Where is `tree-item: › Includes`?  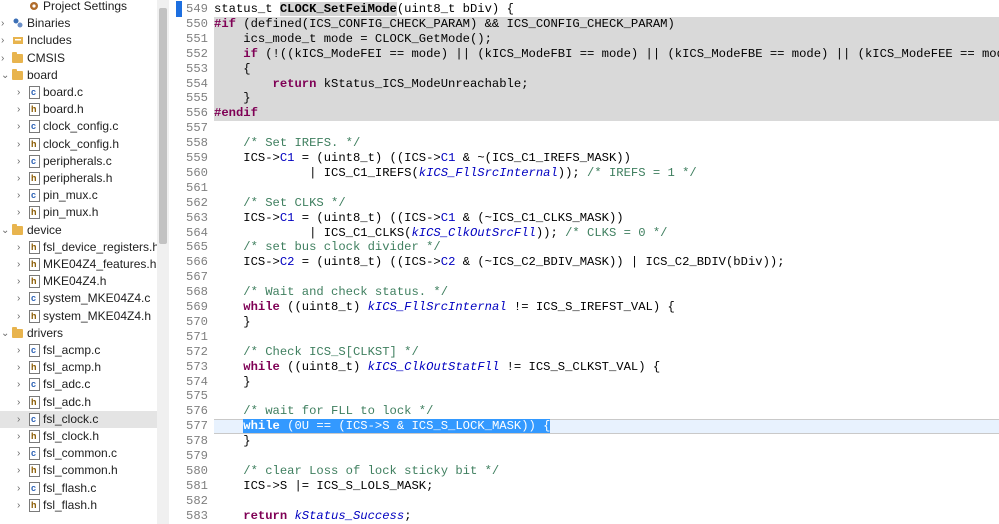 tree-item: › Includes is located at coordinates (78, 40).